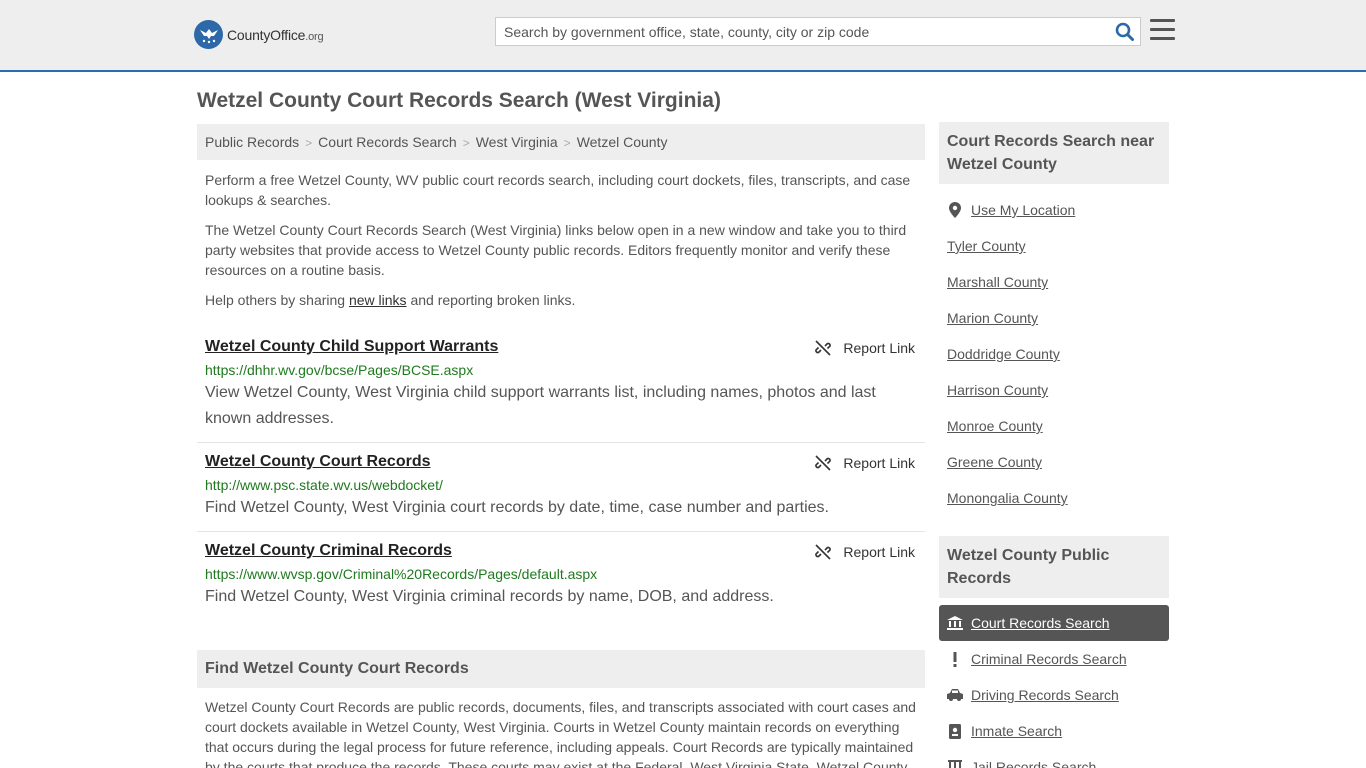 This screenshot has width=1366, height=768. Describe the element at coordinates (1007, 498) in the screenshot. I see `nearby-link: Monongalia County` at that location.